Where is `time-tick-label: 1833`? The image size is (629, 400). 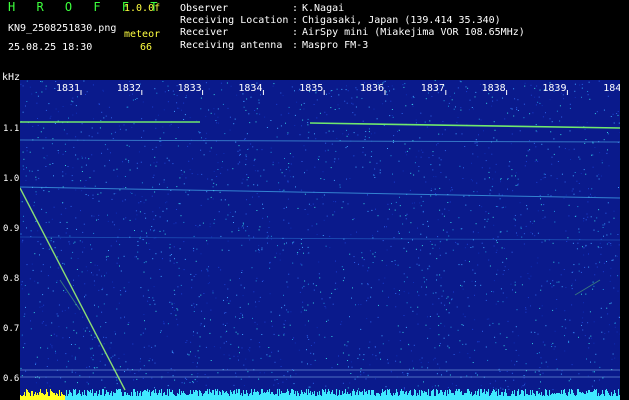
time-tick-label: 1833 is located at coordinates (190, 88).